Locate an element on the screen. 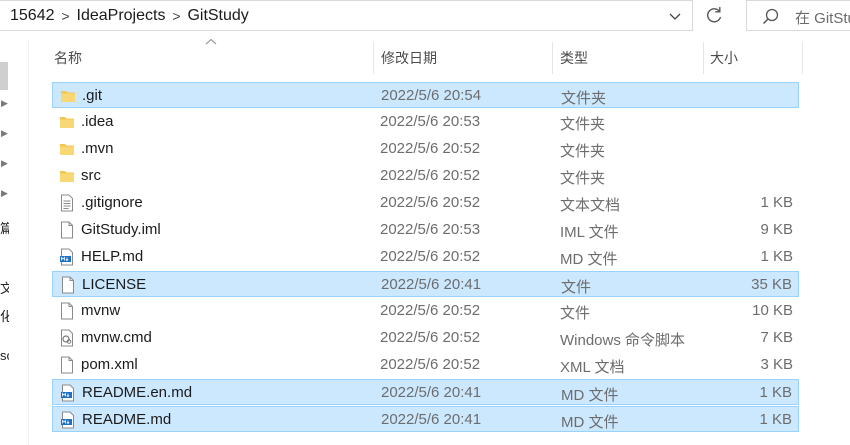 The width and height of the screenshot is (850, 445). nav-item-fragment: sc is located at coordinates (4, 355).